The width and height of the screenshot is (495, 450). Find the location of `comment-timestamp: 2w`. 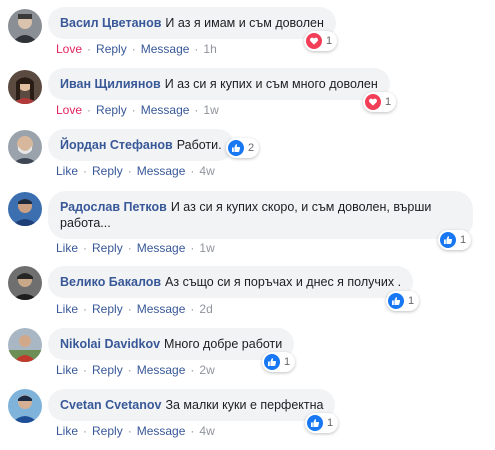

comment-timestamp: 2w is located at coordinates (206, 370).